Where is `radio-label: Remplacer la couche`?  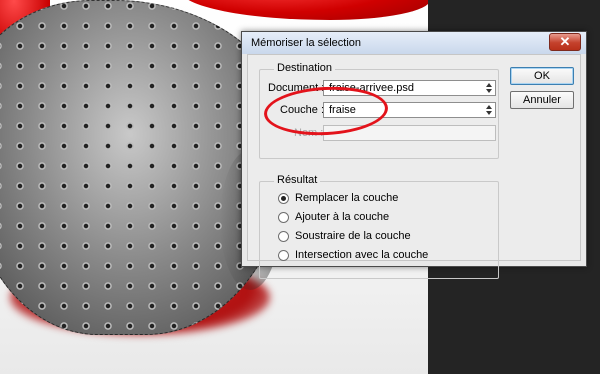 radio-label: Remplacer la couche is located at coordinates (347, 198).